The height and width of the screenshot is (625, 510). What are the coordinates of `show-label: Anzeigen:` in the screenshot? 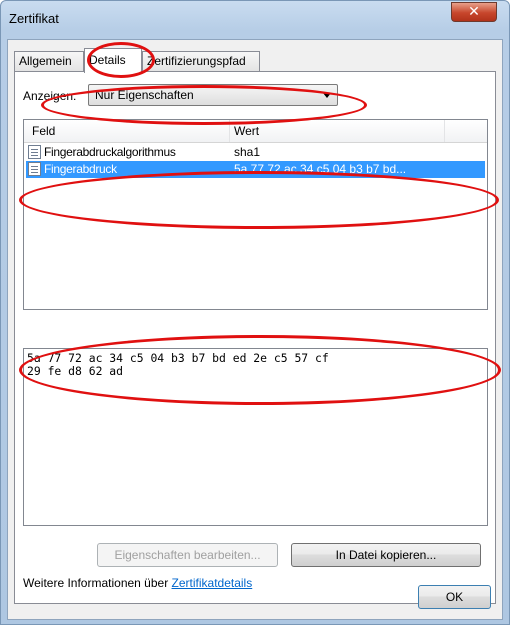 It's located at (50, 96).